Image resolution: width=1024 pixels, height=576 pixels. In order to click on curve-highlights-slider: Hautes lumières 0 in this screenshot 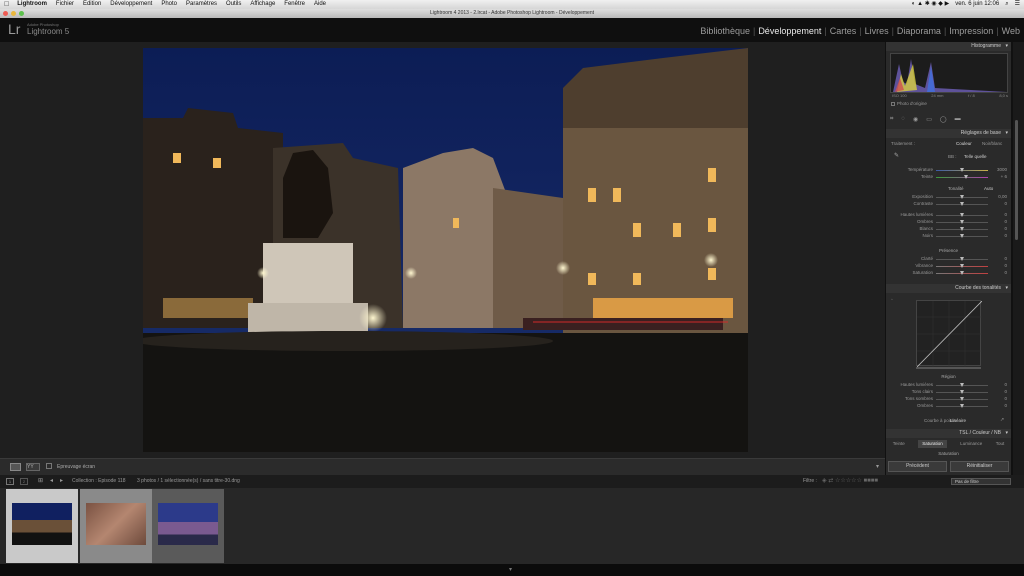, I will do `click(948, 385)`.